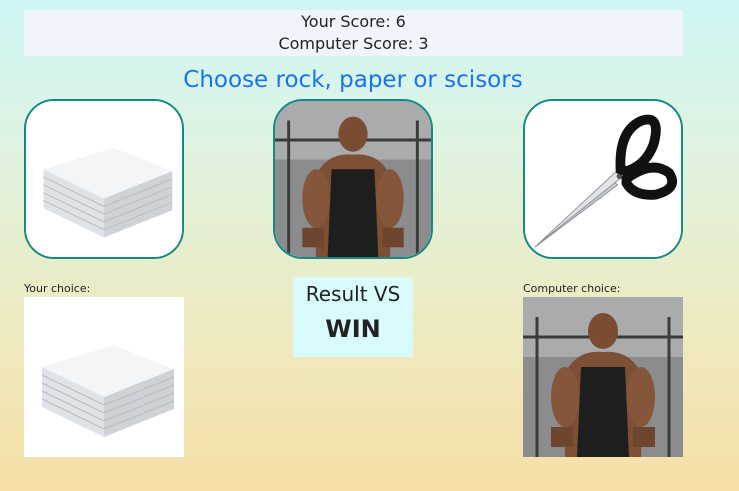 This screenshot has height=491, width=739. Describe the element at coordinates (353, 329) in the screenshot. I see `result-value: WIN` at that location.